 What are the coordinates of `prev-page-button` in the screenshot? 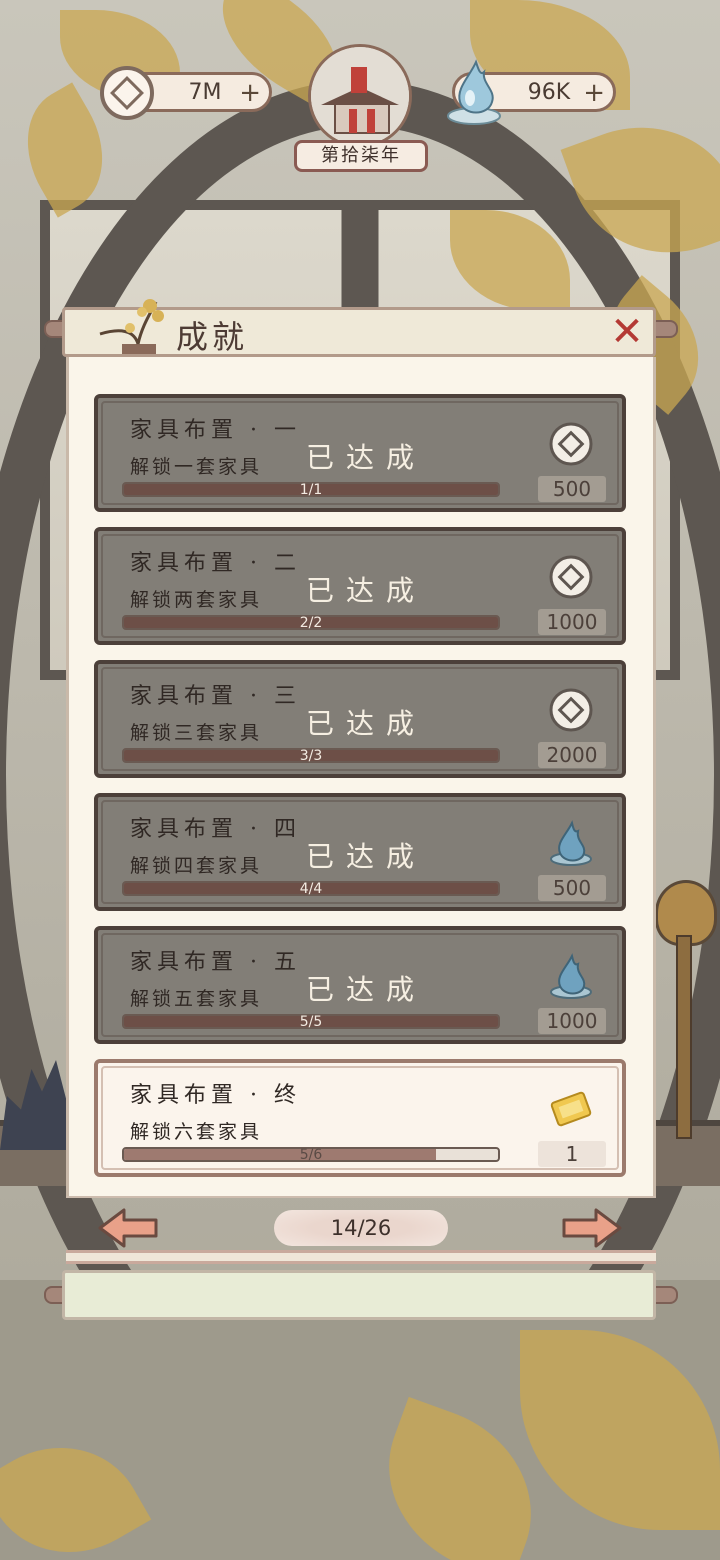 It's located at (128, 1228).